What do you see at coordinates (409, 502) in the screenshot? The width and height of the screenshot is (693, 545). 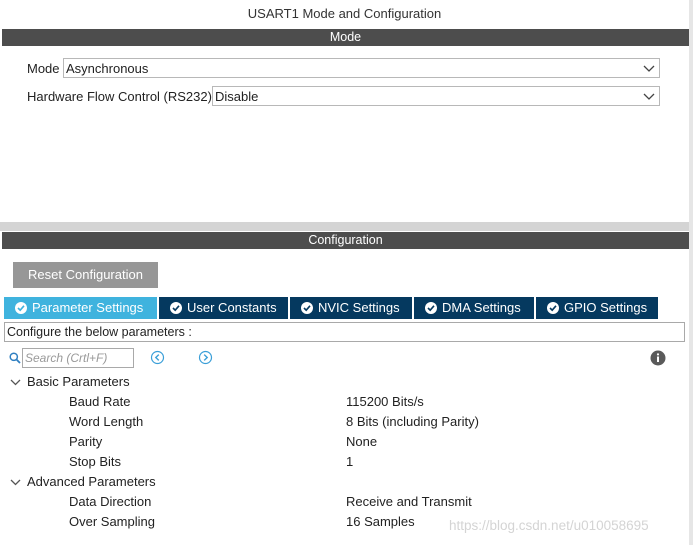 I see `param-value: Receive and Transmit` at bounding box center [409, 502].